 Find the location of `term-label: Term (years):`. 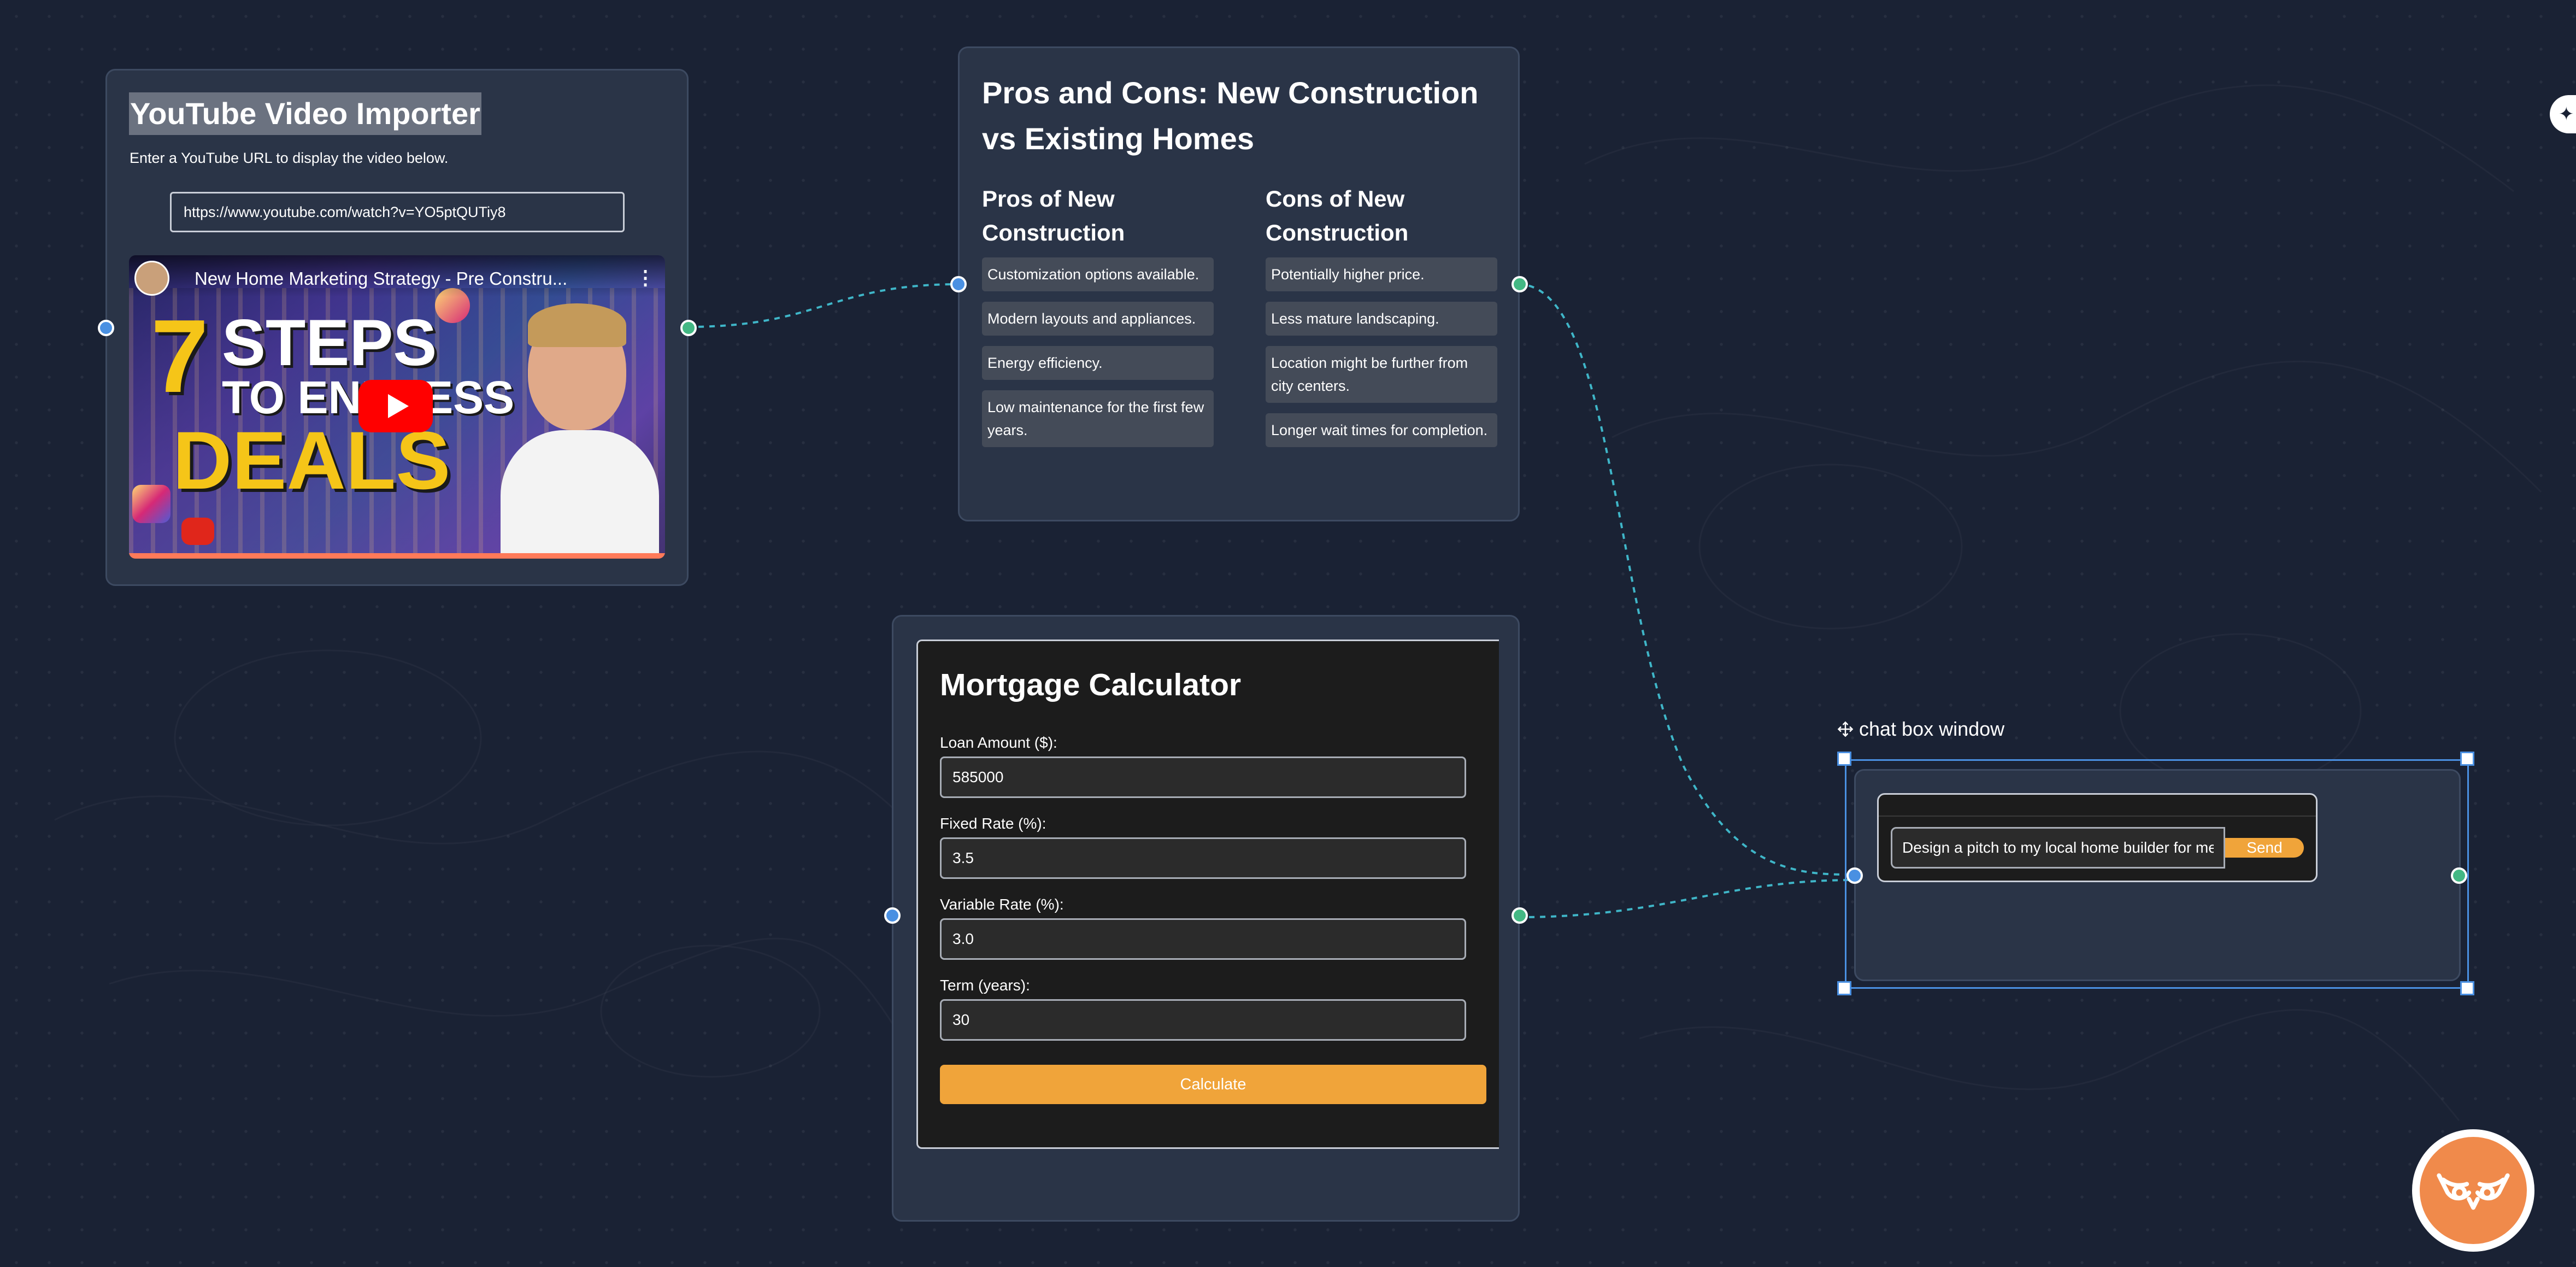

term-label: Term (years): is located at coordinates (985, 986).